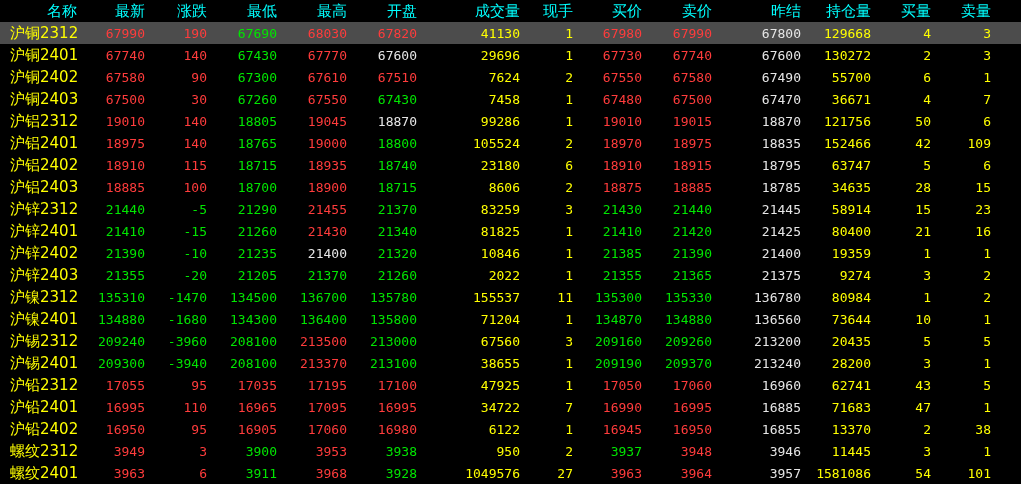  I want to click on table-cell: 18700, so click(257, 187).